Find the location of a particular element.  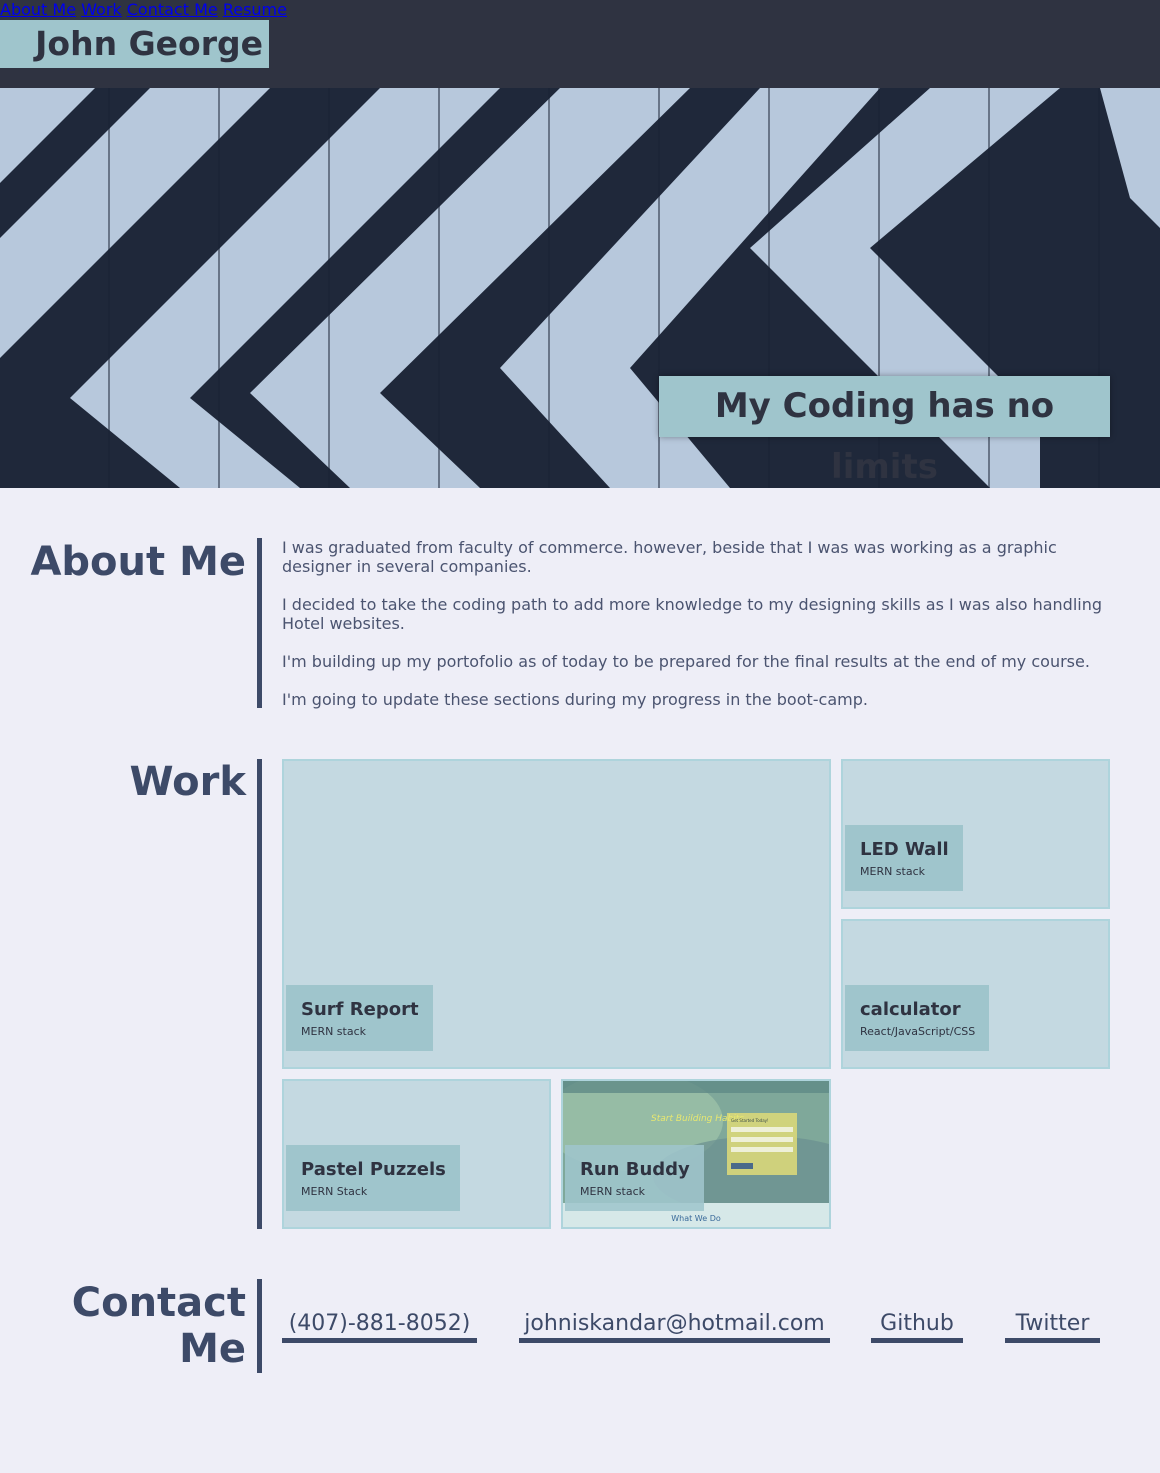

contact-title-line2: Me is located at coordinates (212, 1349).